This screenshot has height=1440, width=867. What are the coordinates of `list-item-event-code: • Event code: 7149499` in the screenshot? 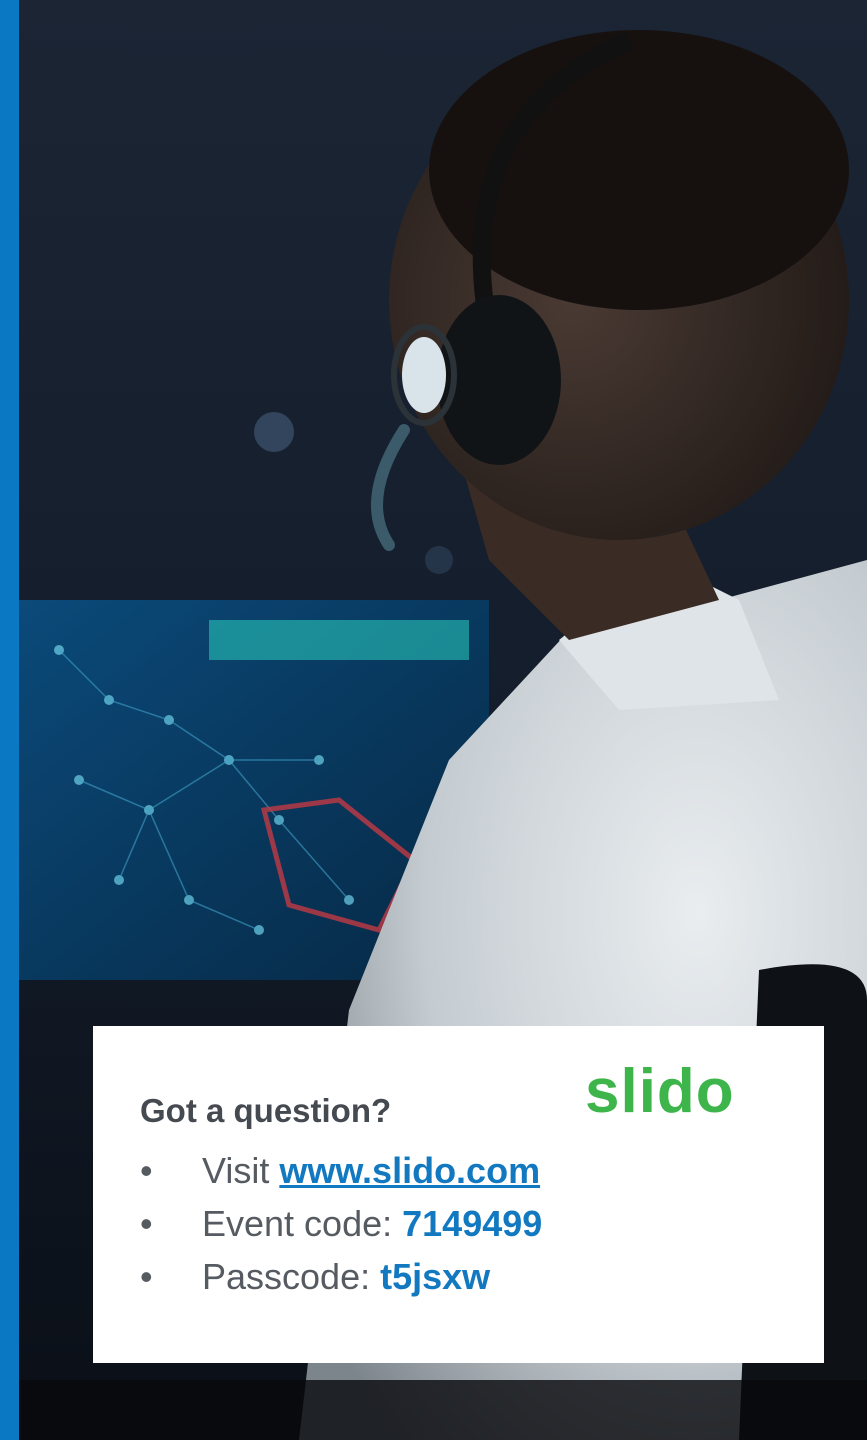 It's located at (341, 1223).